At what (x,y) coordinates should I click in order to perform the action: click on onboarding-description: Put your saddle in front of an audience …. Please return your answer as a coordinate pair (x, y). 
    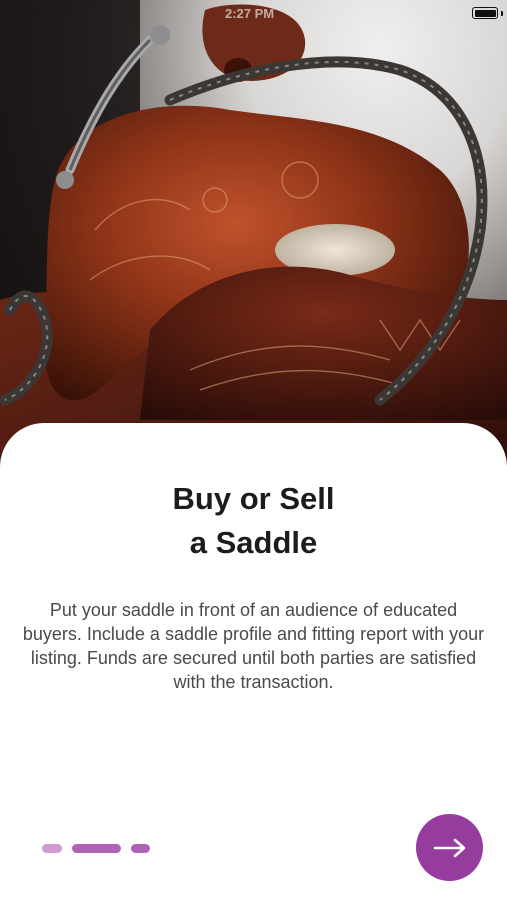
    Looking at the image, I should click on (253, 646).